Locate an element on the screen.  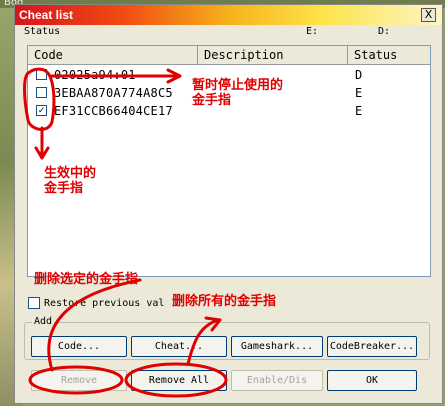
cheat-code: EF31CCB66404CE17 is located at coordinates (113, 111).